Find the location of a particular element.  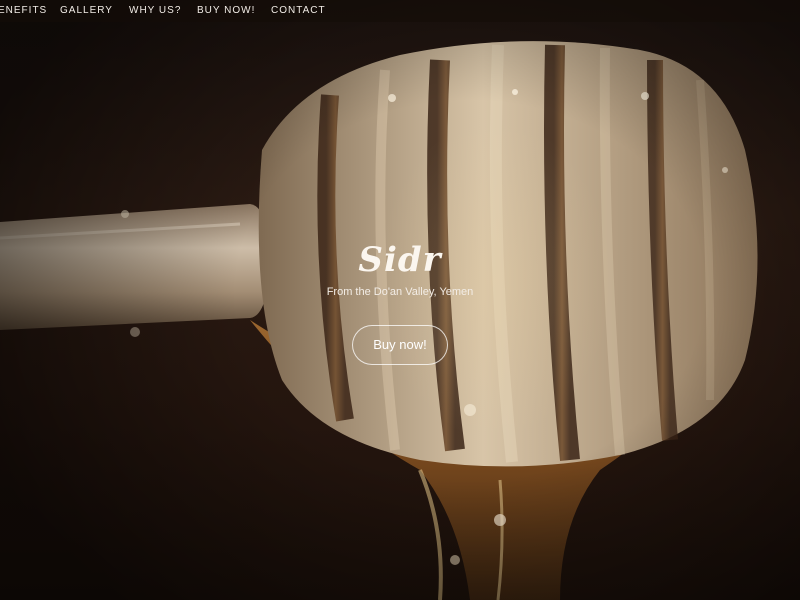

nav-item-buy-now: BUY NOW! is located at coordinates (226, 10).